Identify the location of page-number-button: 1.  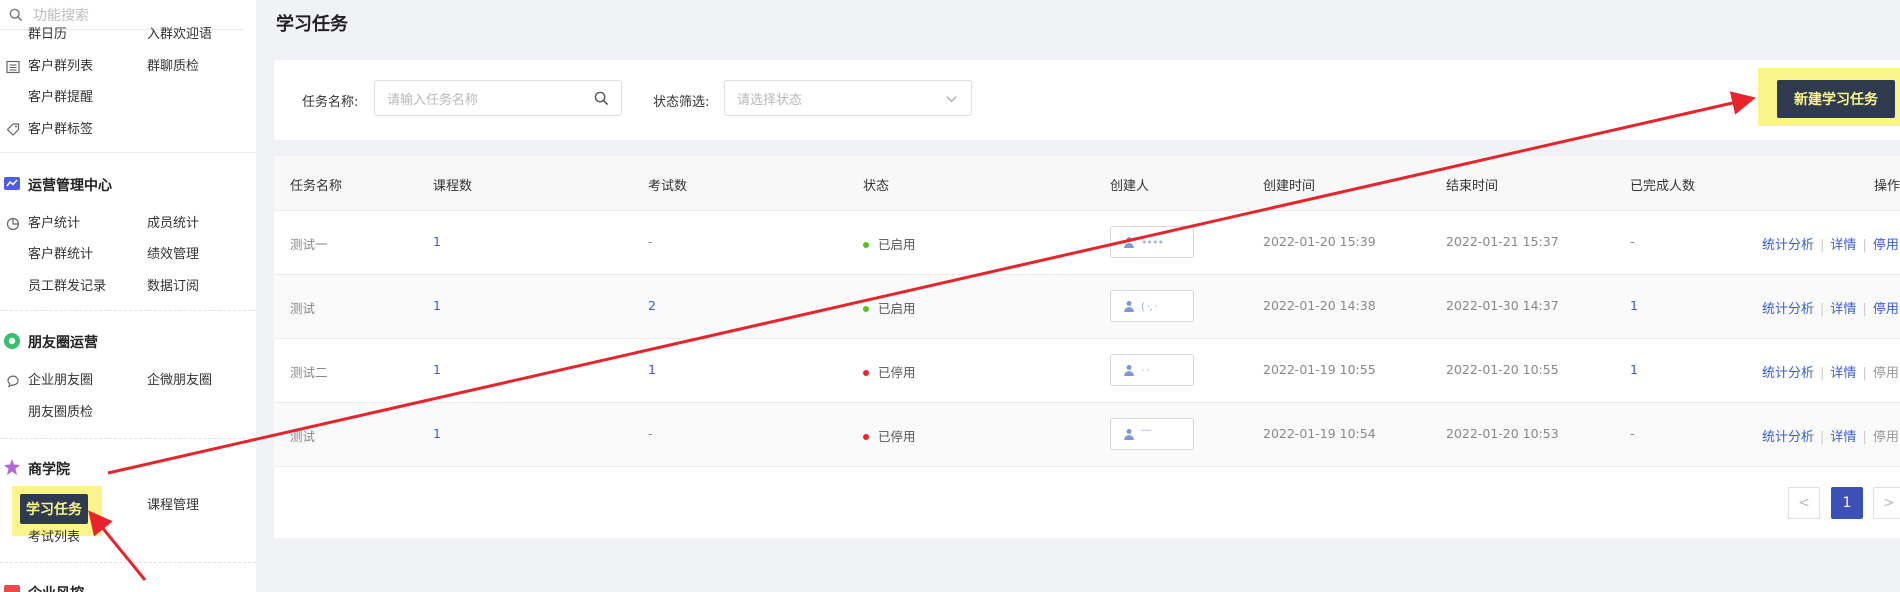
(1847, 503).